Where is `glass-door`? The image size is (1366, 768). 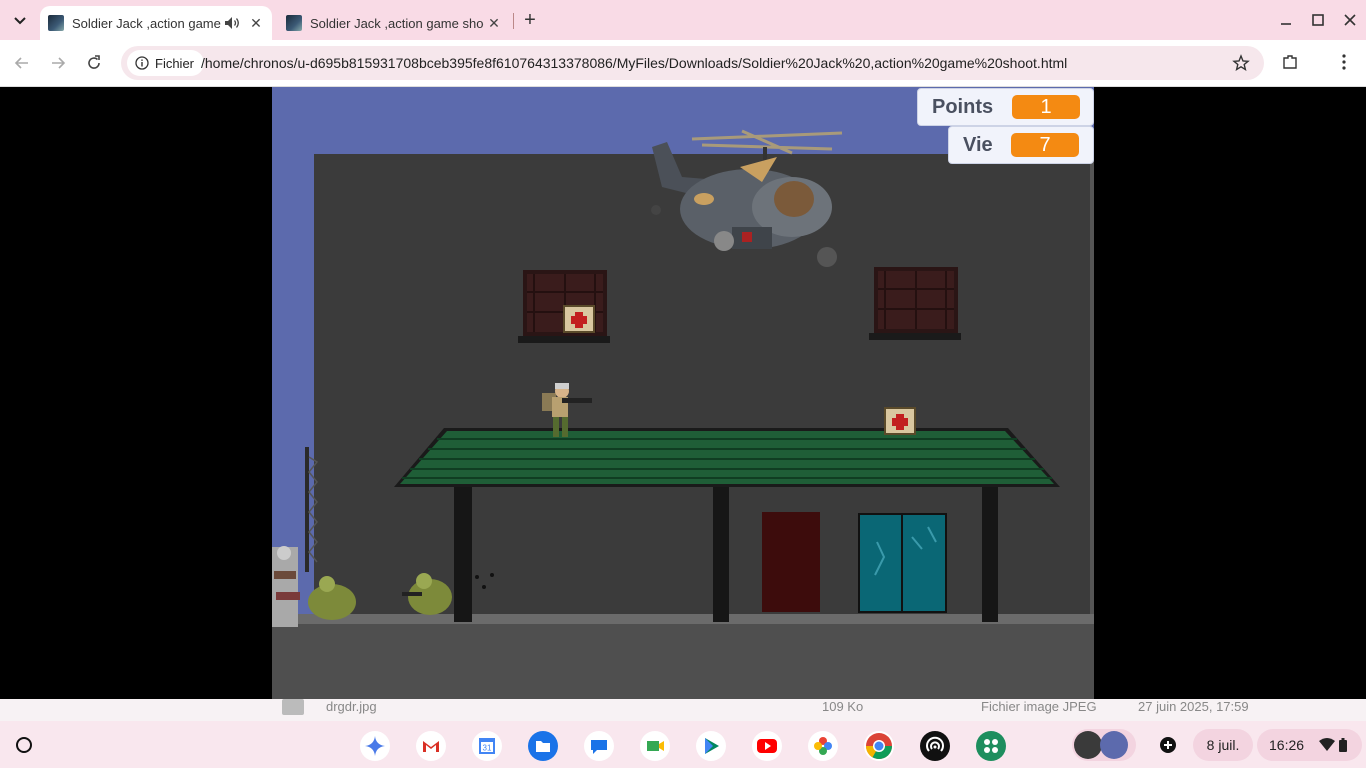 glass-door is located at coordinates (902, 563).